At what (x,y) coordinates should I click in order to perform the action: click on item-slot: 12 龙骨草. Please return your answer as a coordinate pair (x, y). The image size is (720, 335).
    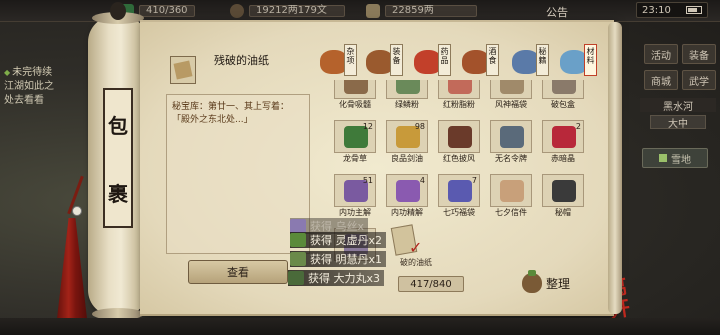
    Looking at the image, I should click on (355, 142).